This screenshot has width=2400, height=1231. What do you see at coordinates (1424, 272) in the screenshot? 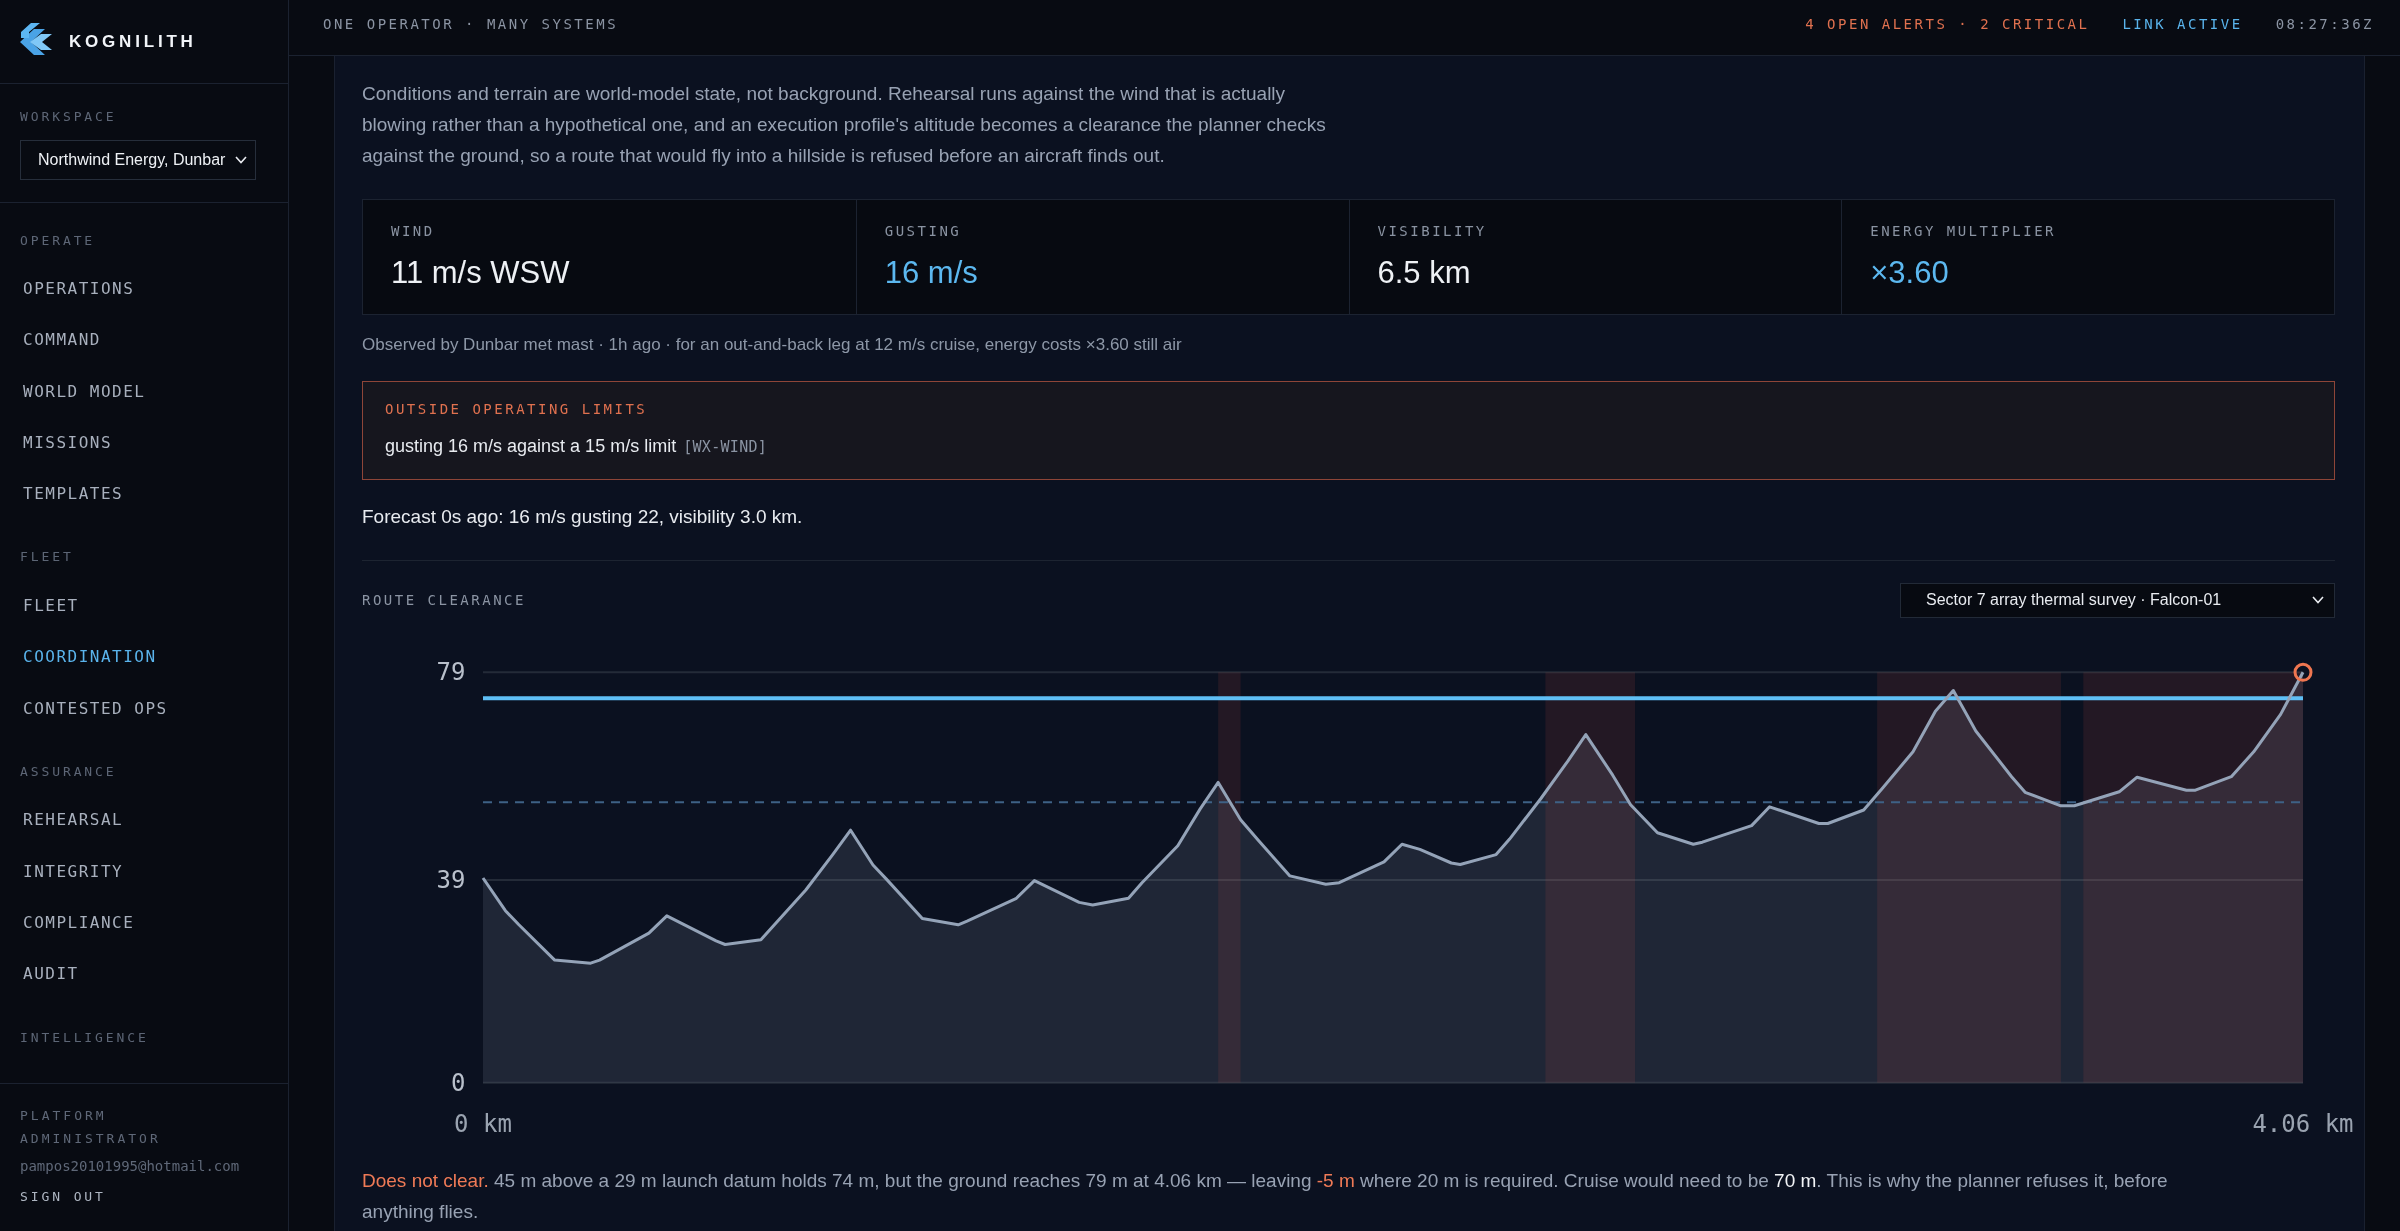
I see `stat-value: 6.5 km` at bounding box center [1424, 272].